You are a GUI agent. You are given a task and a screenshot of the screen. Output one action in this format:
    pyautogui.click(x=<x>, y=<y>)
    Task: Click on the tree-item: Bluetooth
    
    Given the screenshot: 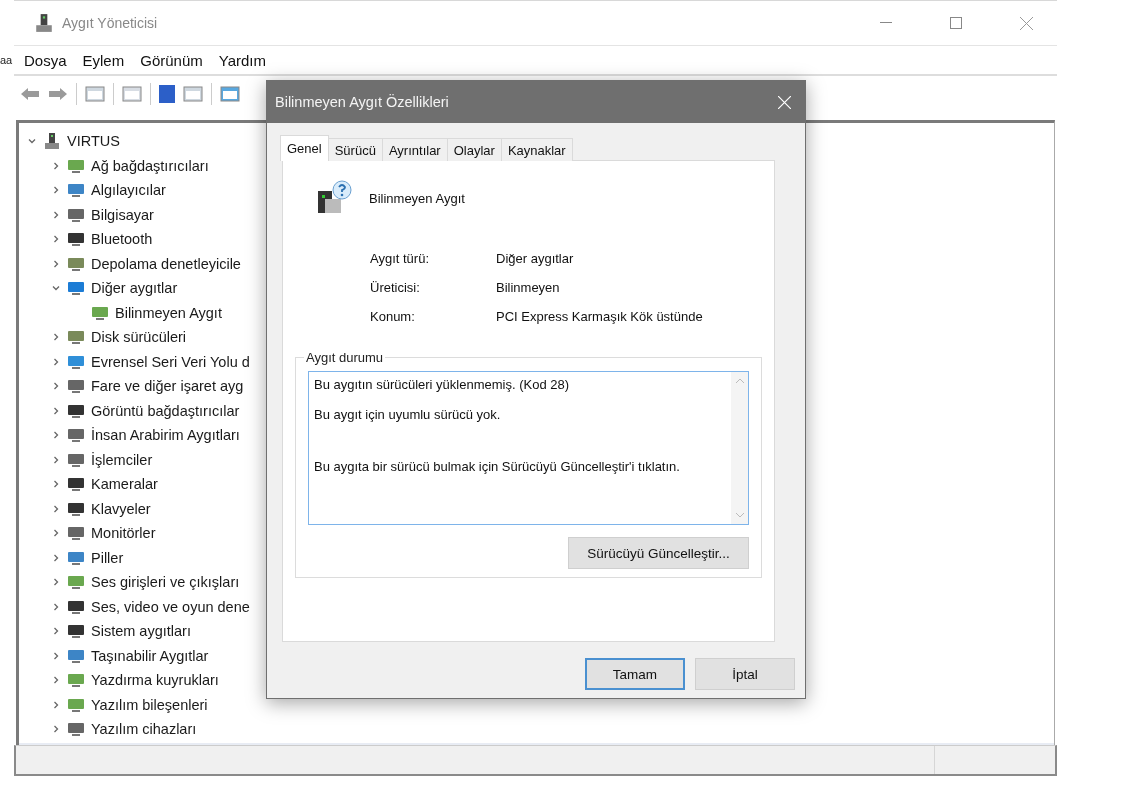 What is the action you would take?
    pyautogui.click(x=122, y=239)
    